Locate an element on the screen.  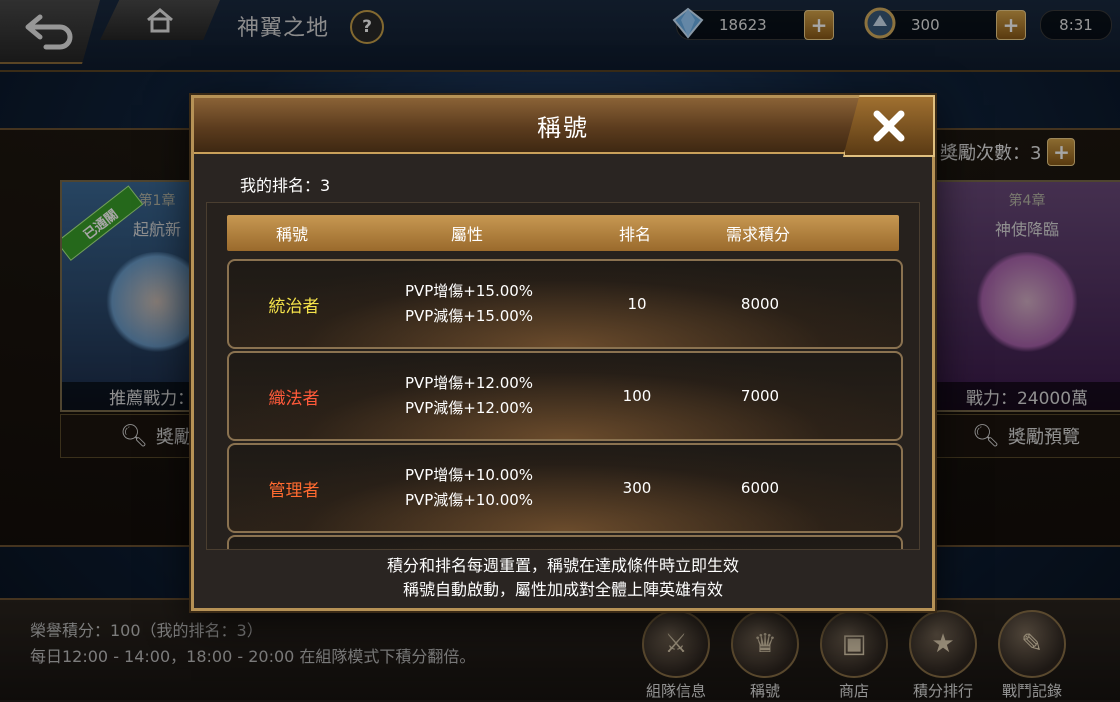
table-row: 織法者 PVP增傷+12.00% PVP減傷+12.00% 100 7000 is located at coordinates (565, 396).